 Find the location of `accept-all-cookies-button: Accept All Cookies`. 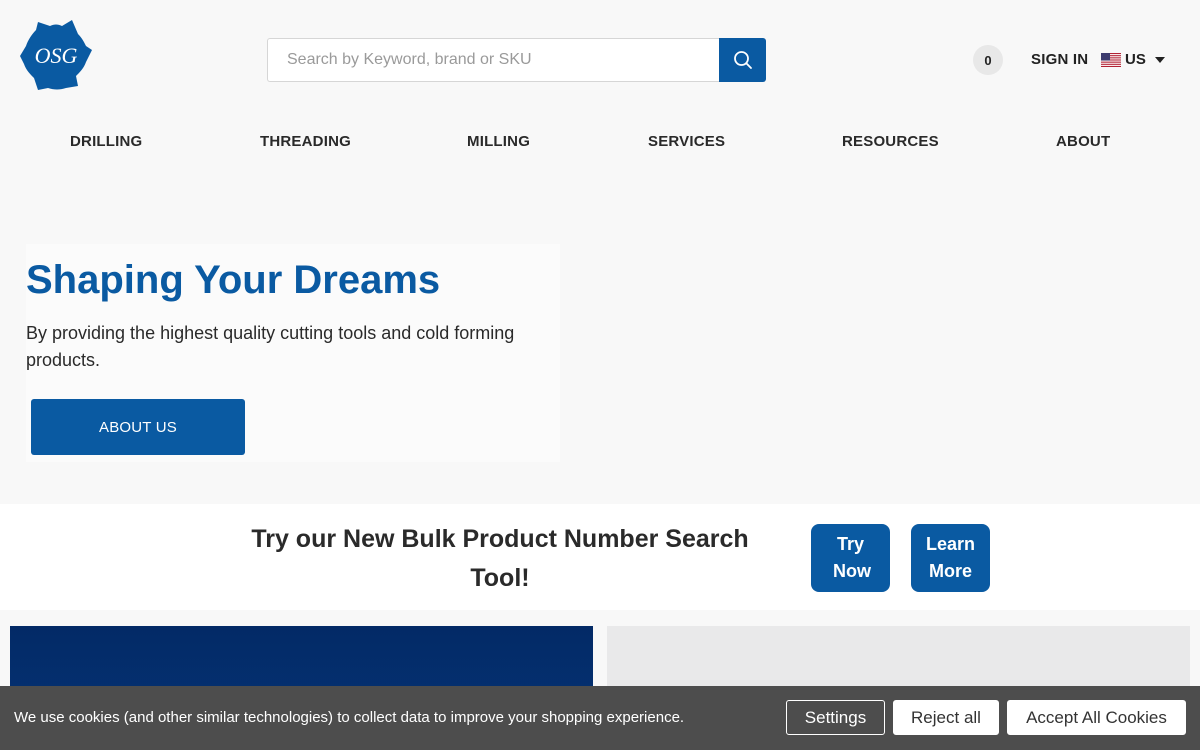

accept-all-cookies-button: Accept All Cookies is located at coordinates (1096, 717).